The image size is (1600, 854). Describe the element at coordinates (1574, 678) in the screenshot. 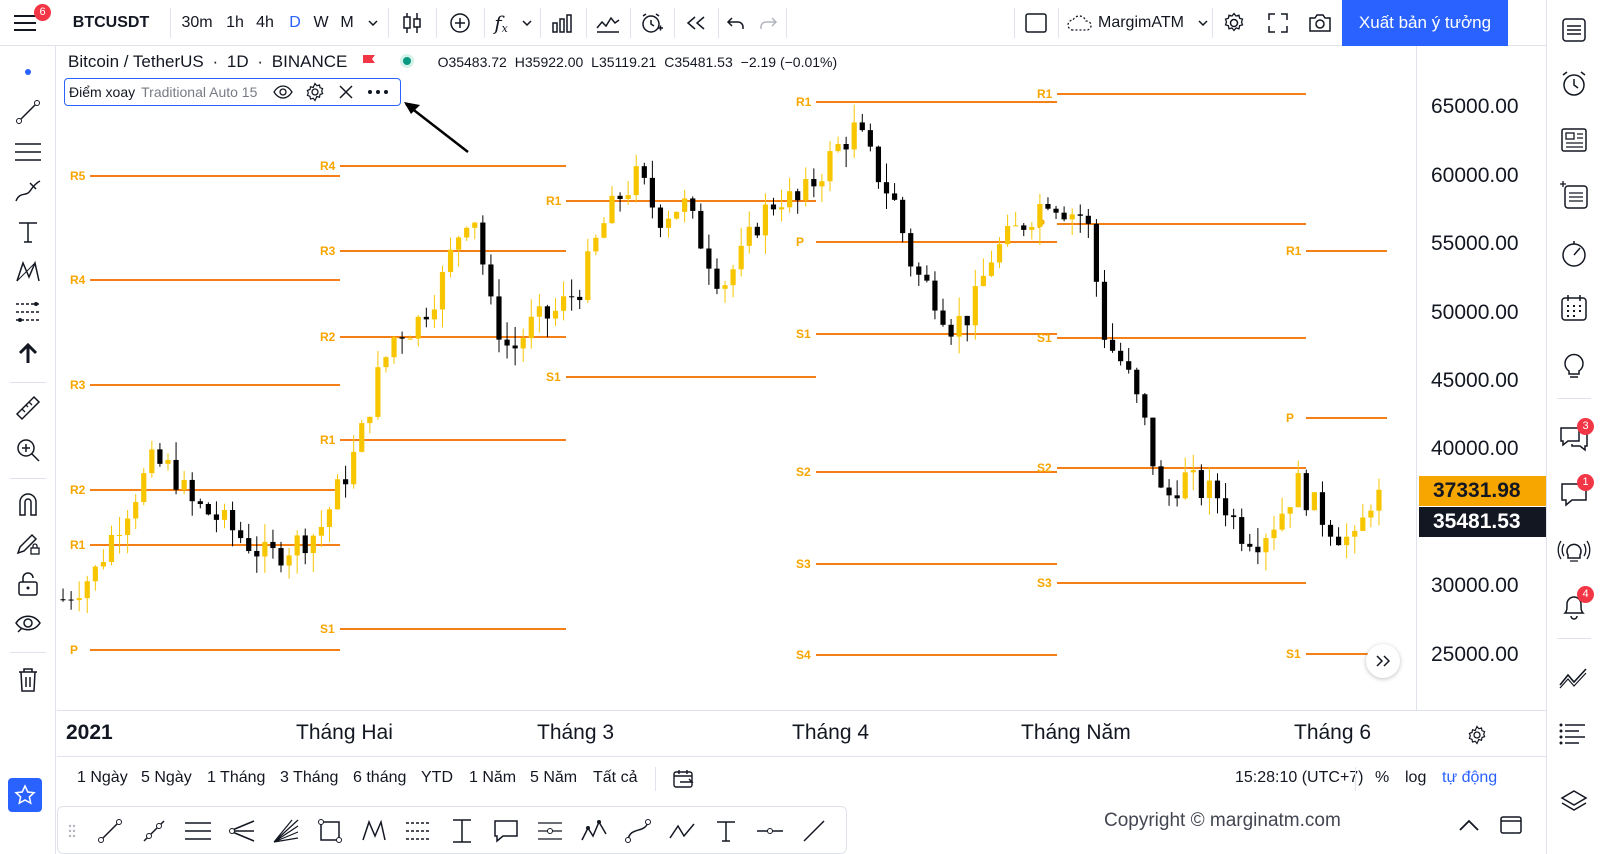

I see `trading-panel-button` at that location.